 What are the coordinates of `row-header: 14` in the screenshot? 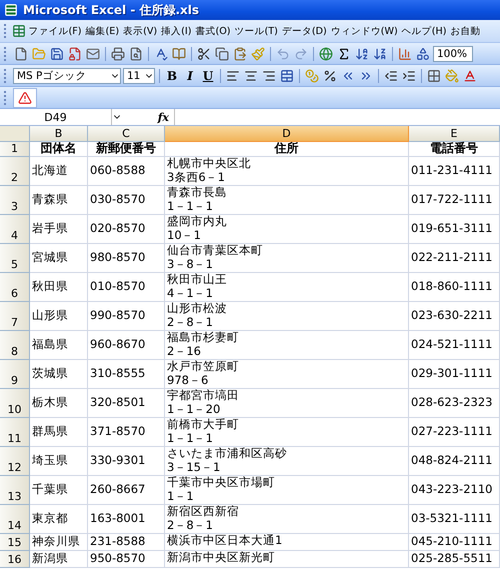 It's located at (15, 519).